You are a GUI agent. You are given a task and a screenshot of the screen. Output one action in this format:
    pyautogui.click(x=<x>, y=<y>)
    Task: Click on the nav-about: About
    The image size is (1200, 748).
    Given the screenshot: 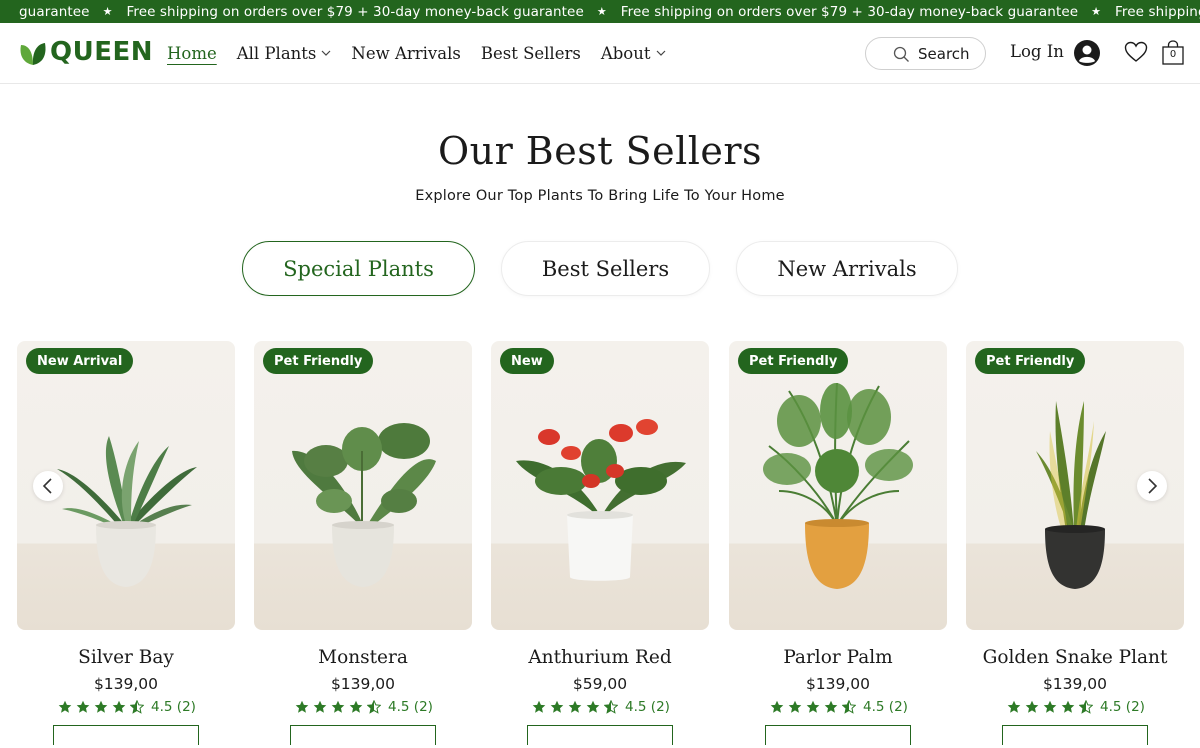 What is the action you would take?
    pyautogui.click(x=633, y=53)
    